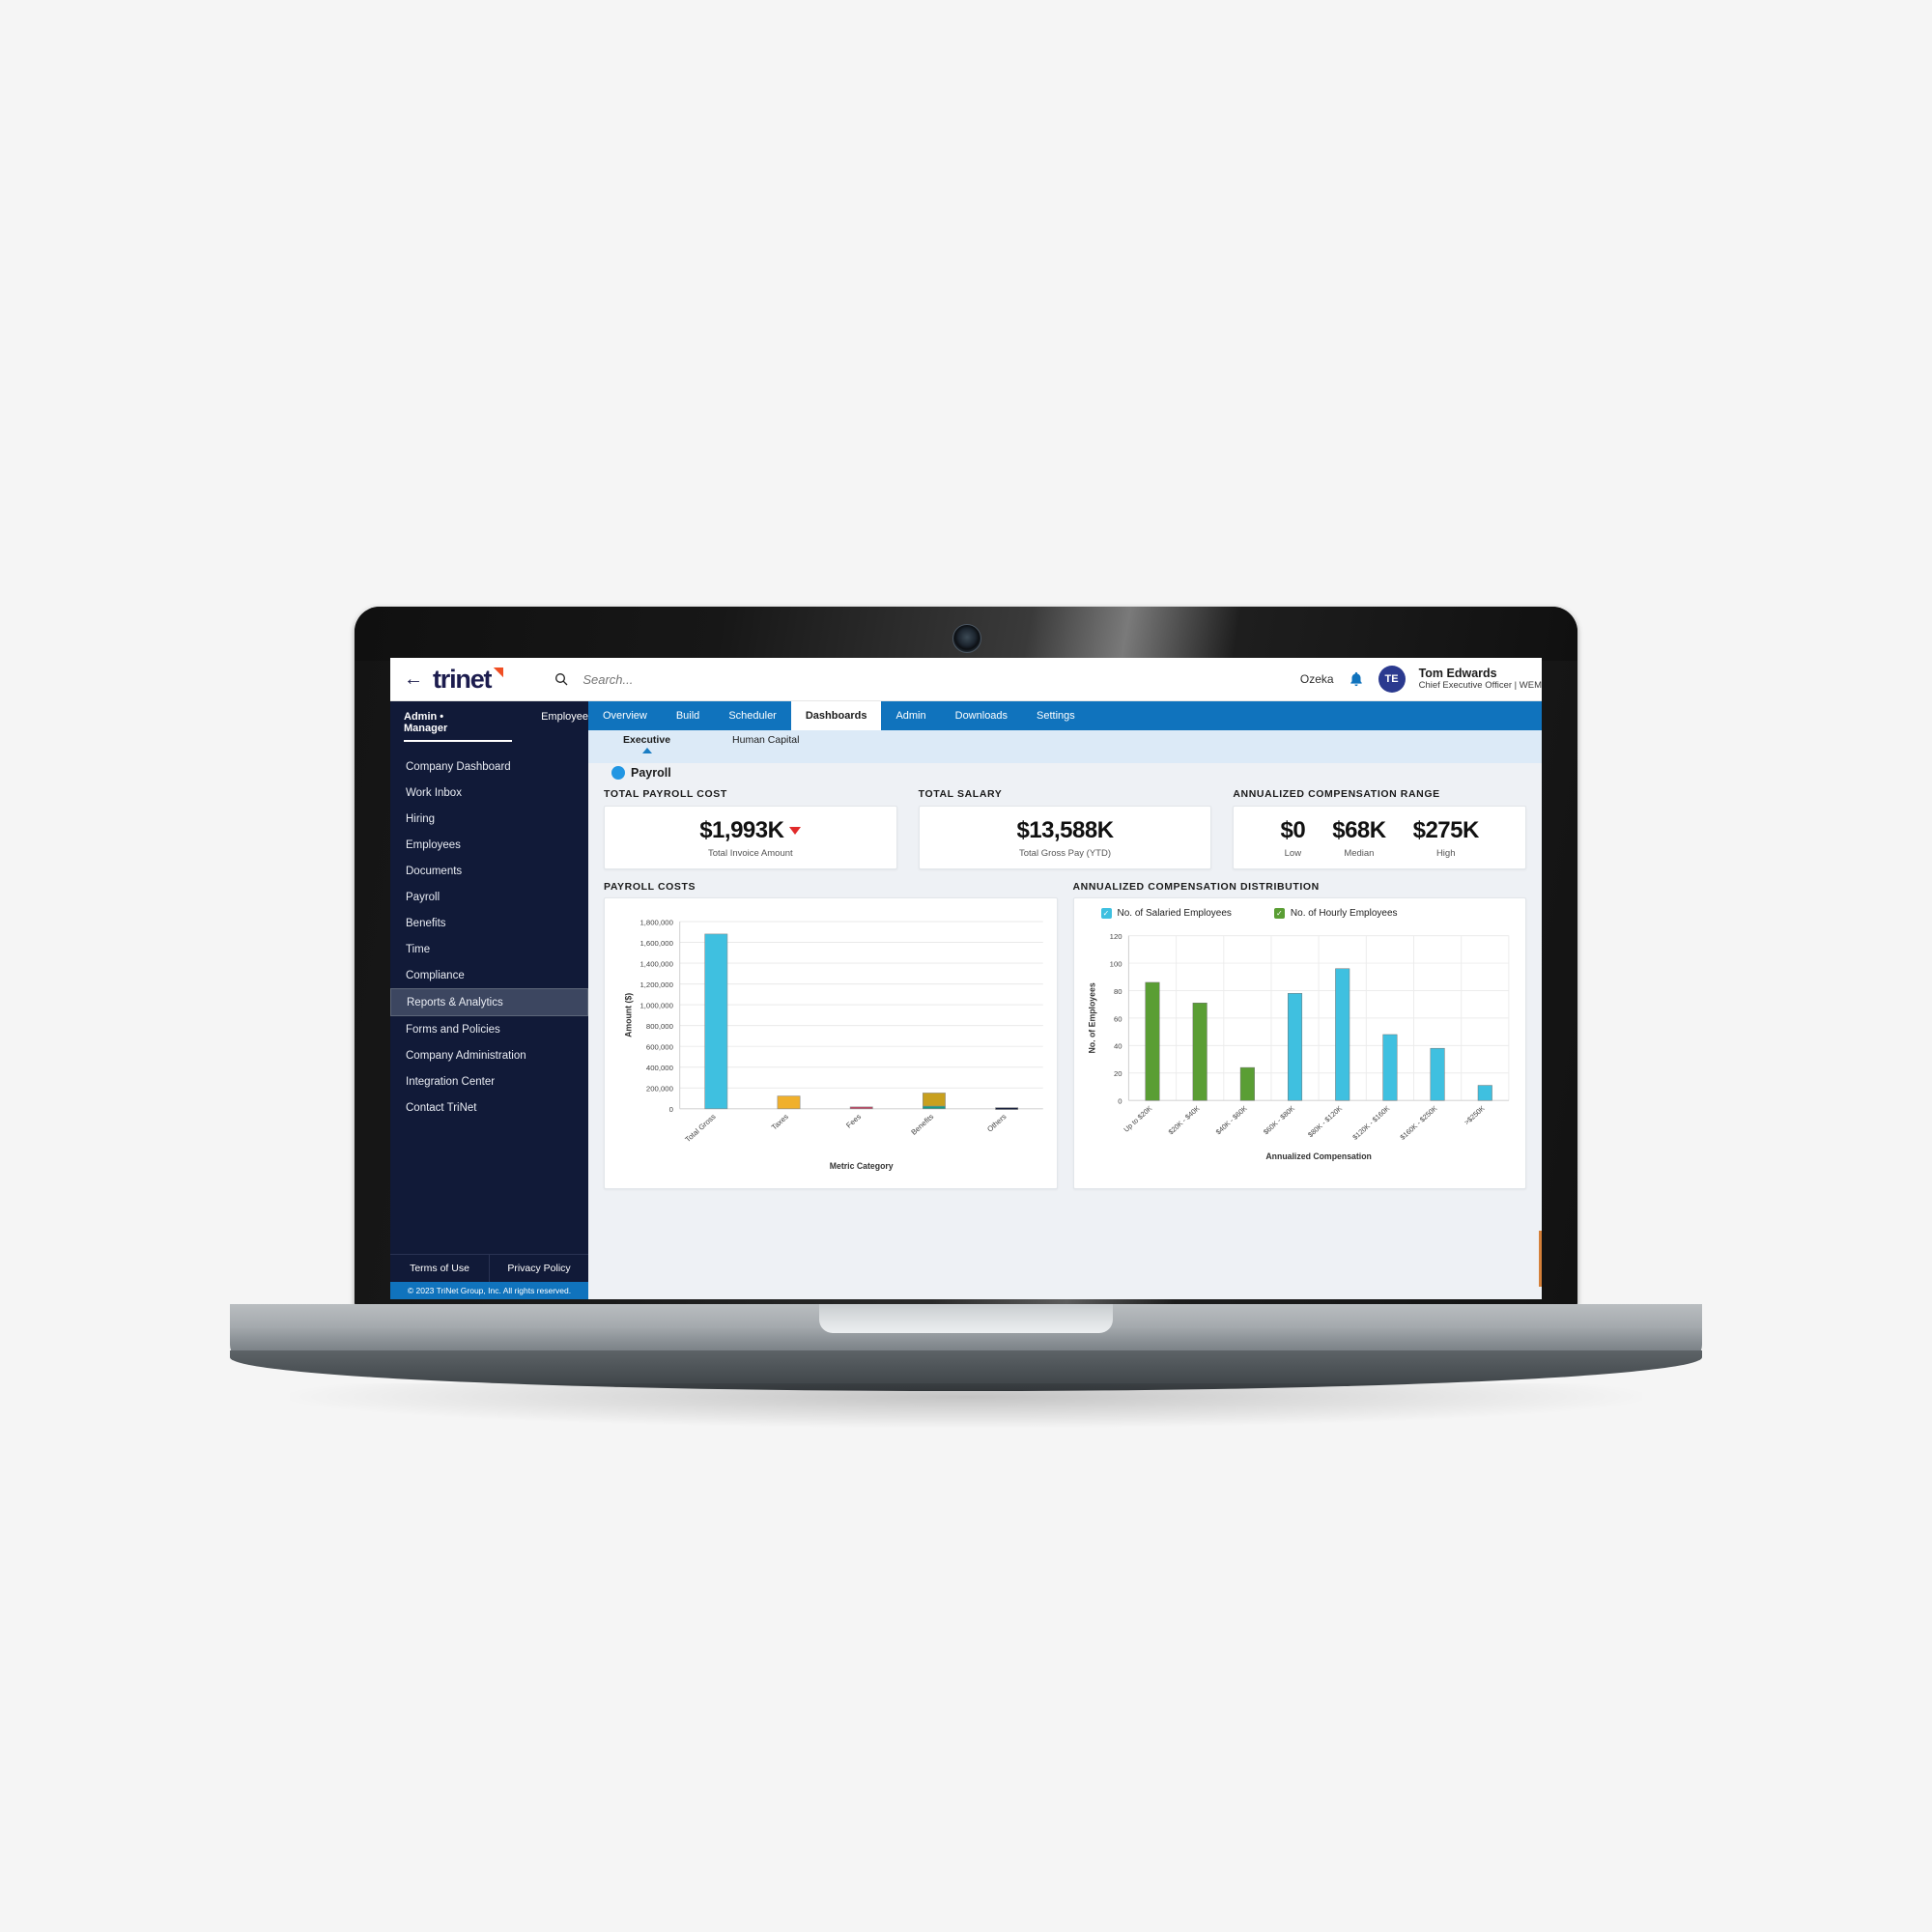 The height and width of the screenshot is (1932, 1932). I want to click on search-area, so click(927, 679).